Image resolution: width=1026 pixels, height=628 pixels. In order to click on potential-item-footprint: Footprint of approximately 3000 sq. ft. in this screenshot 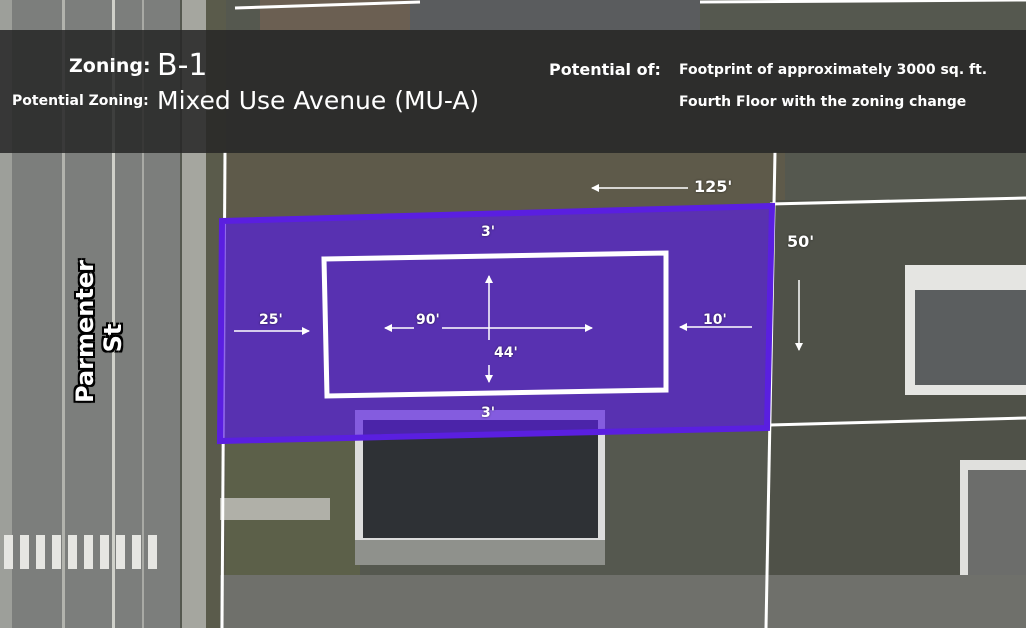, I will do `click(833, 70)`.